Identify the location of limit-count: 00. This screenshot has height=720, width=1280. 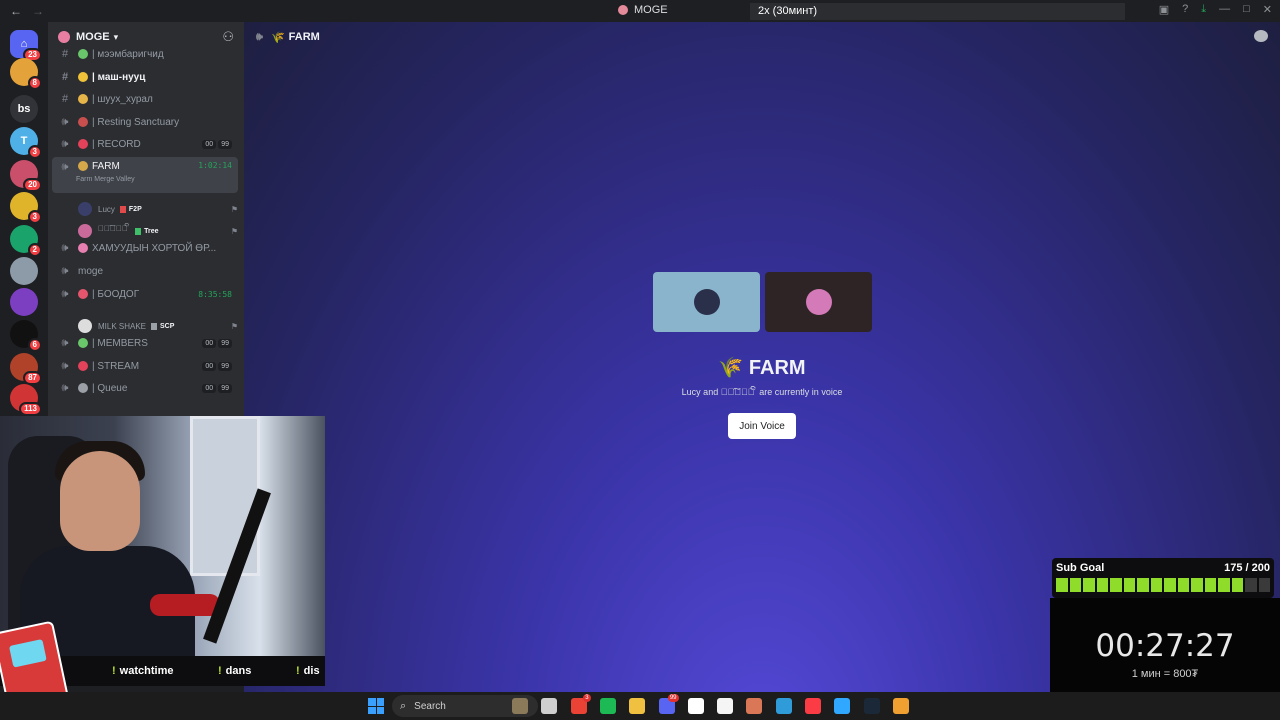
(209, 144).